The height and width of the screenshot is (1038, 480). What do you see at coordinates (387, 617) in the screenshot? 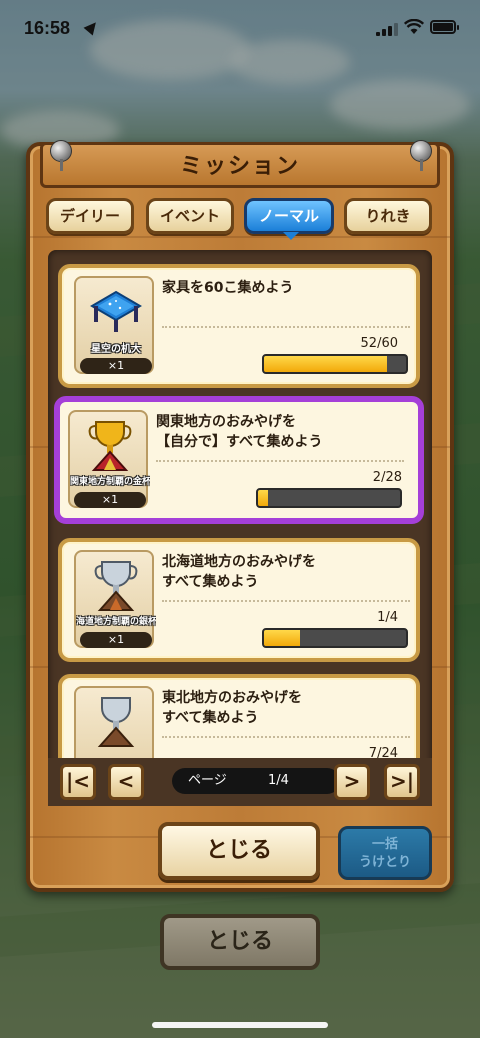
I see `progress-count: 1/4` at bounding box center [387, 617].